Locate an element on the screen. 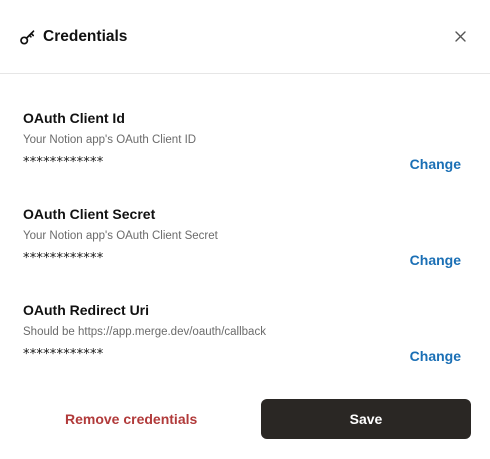  field-hint: Your Notion app's OAuth Client ID is located at coordinates (110, 140).